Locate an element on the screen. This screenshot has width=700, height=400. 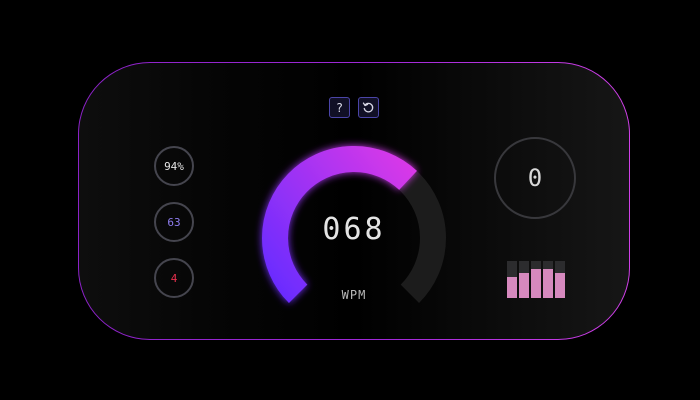
wpm-value: 068 is located at coordinates (354, 229).